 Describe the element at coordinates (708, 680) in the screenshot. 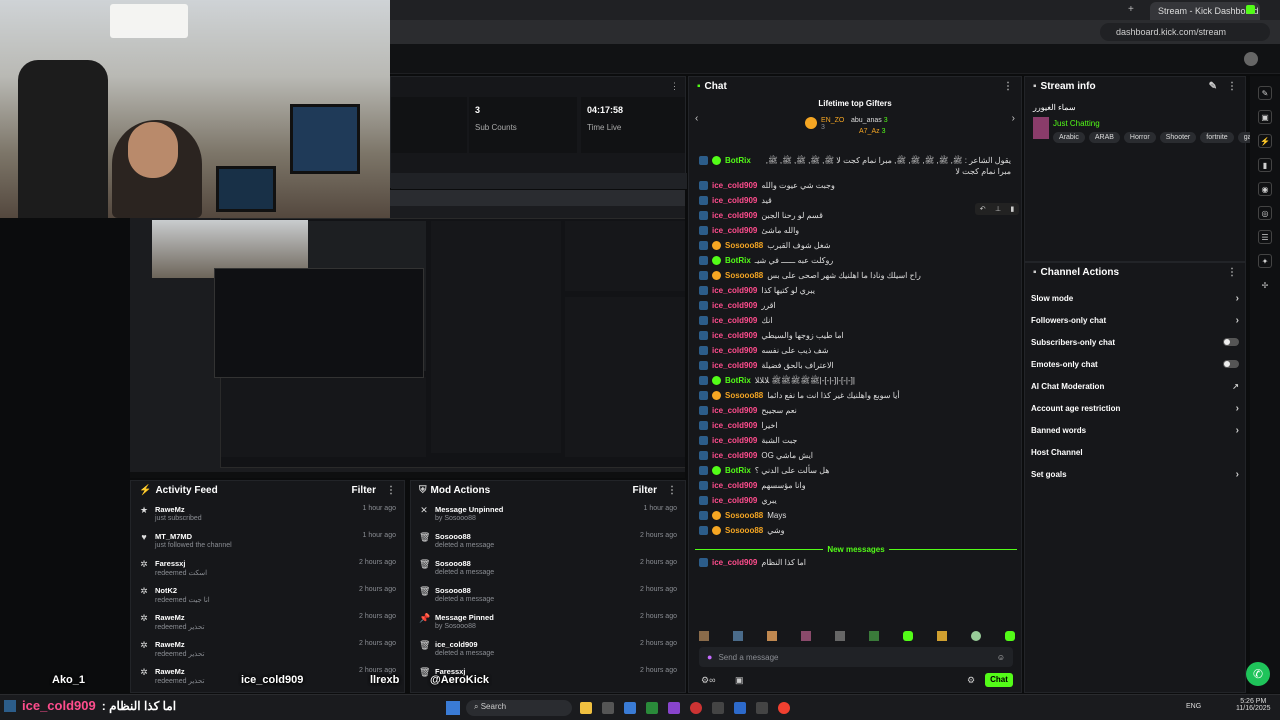

I see `settings-icon: ⚙∞` at that location.